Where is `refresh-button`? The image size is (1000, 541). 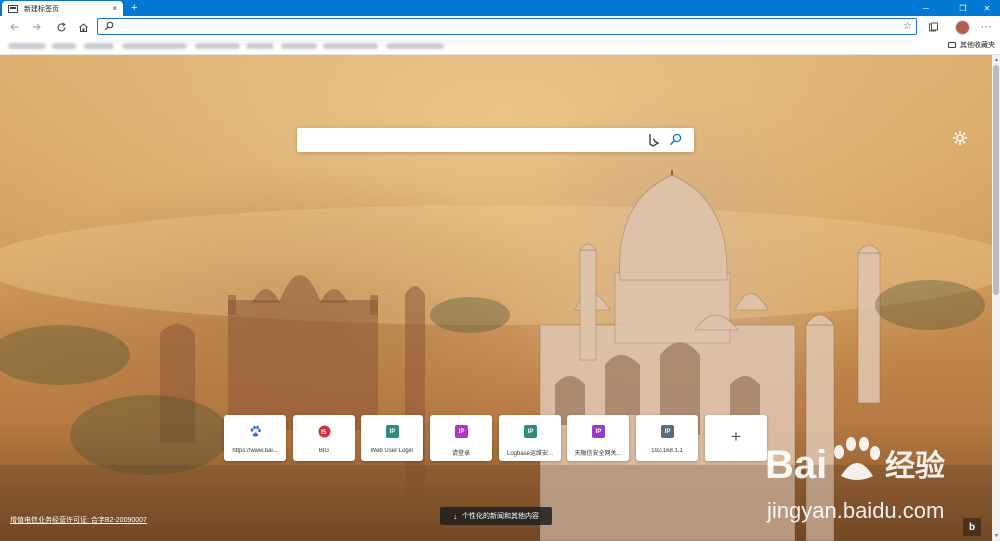
refresh-button is located at coordinates (61, 27).